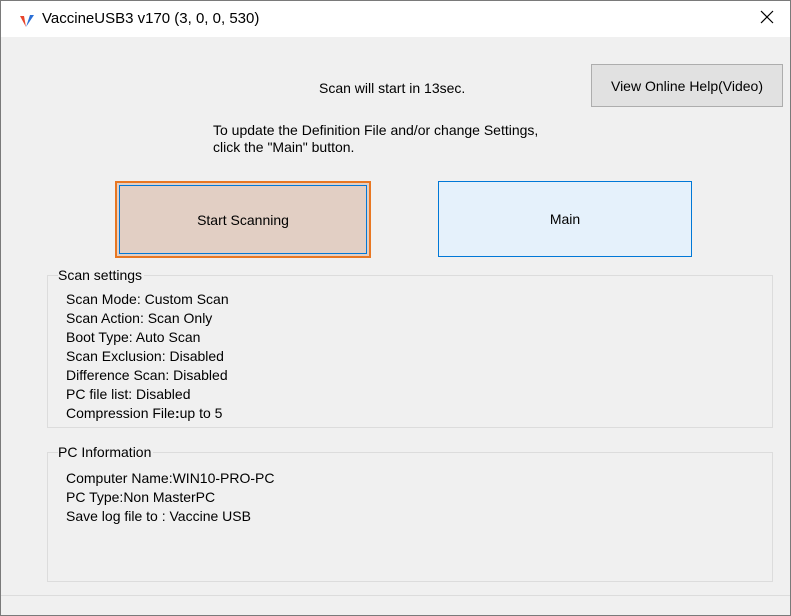 The height and width of the screenshot is (616, 791). What do you see at coordinates (139, 318) in the screenshot?
I see `scan-action-line: Scan Action: Scan Only` at bounding box center [139, 318].